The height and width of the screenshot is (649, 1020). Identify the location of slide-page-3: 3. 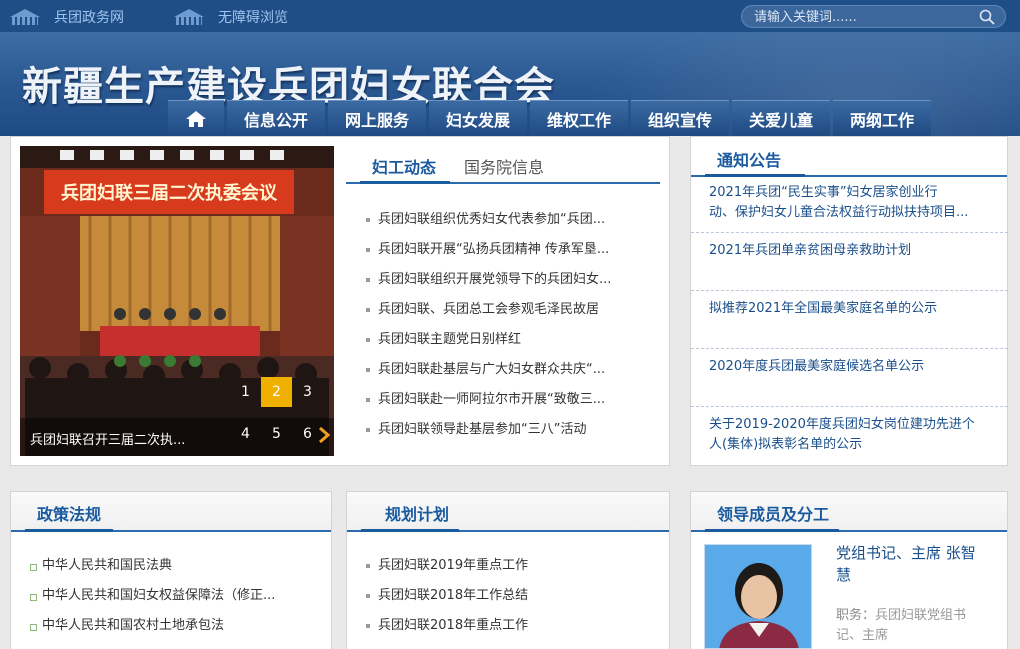
(307, 392).